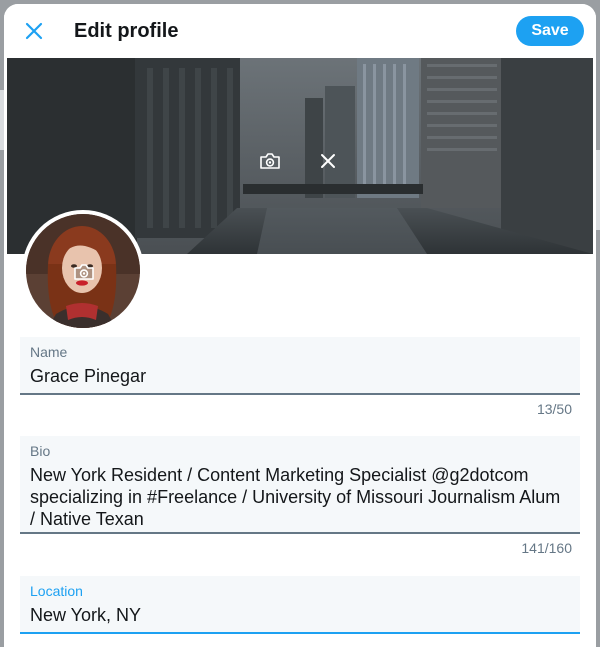 This screenshot has height=647, width=600. What do you see at coordinates (554, 409) in the screenshot?
I see `name-char-counter: 13/50` at bounding box center [554, 409].